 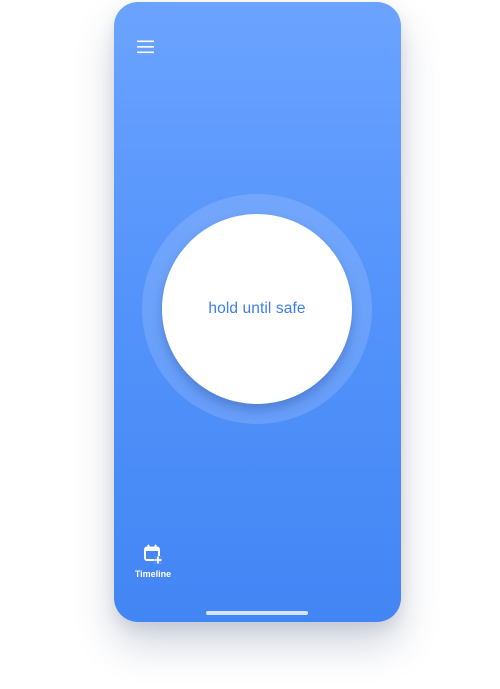 I want to click on home-indicator, so click(x=257, y=613).